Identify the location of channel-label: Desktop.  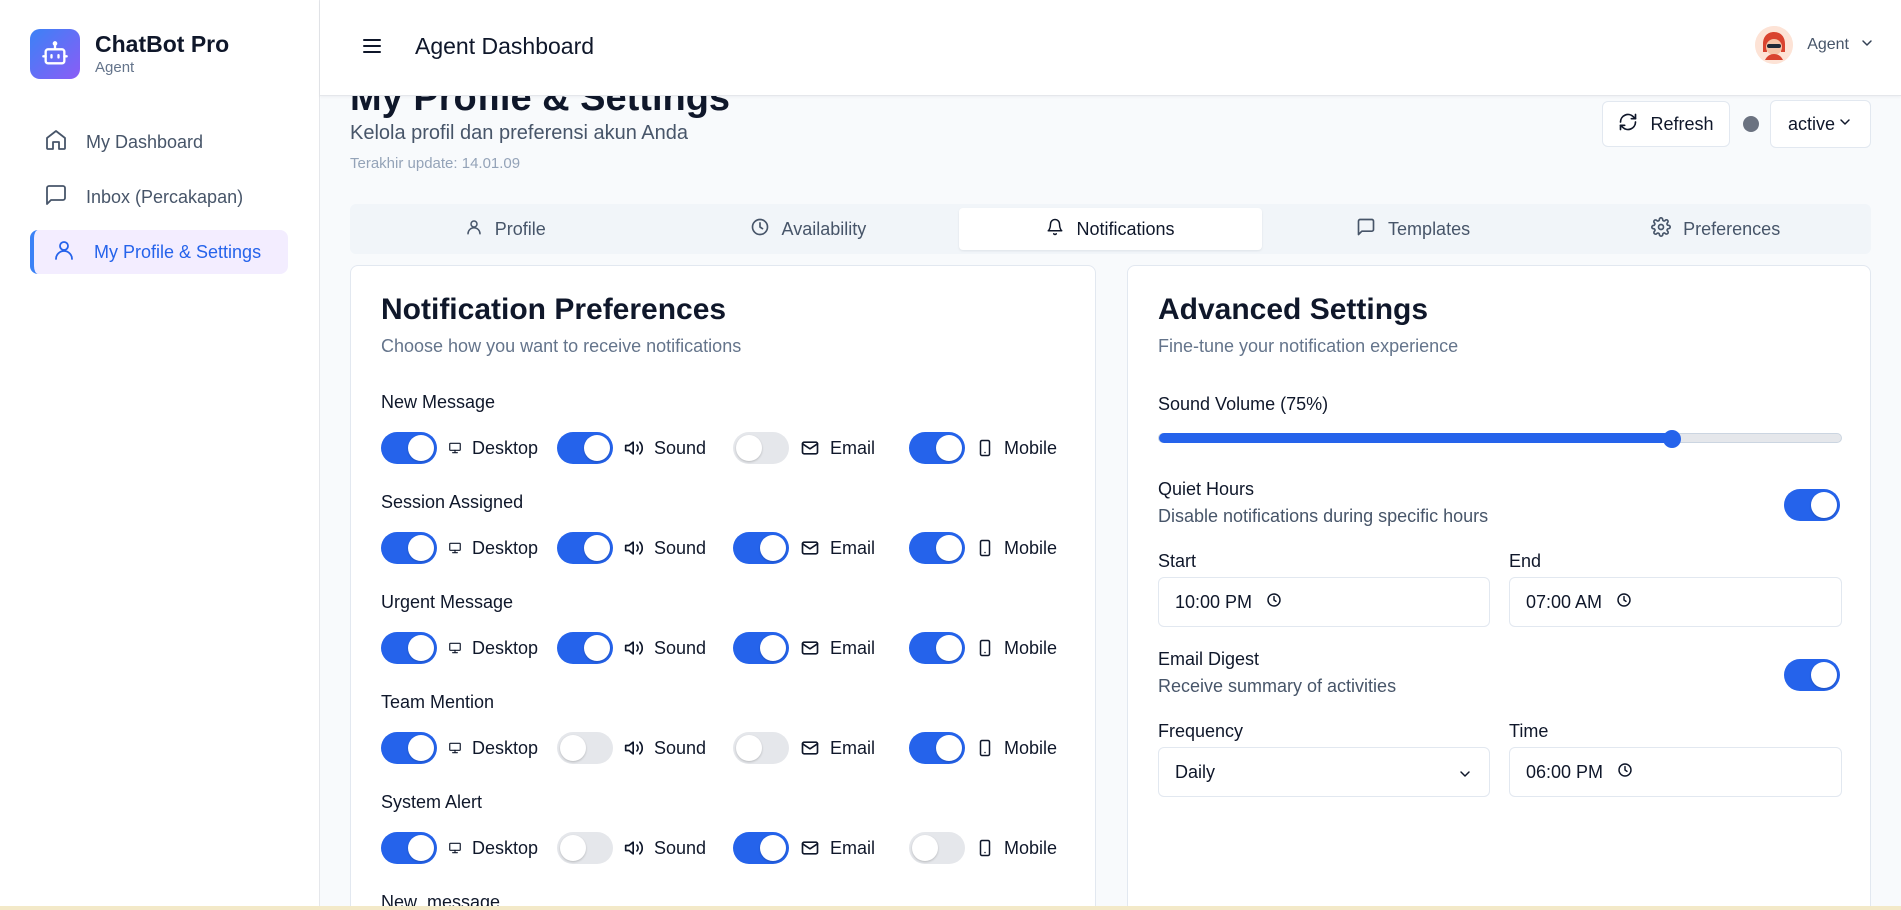
(505, 447).